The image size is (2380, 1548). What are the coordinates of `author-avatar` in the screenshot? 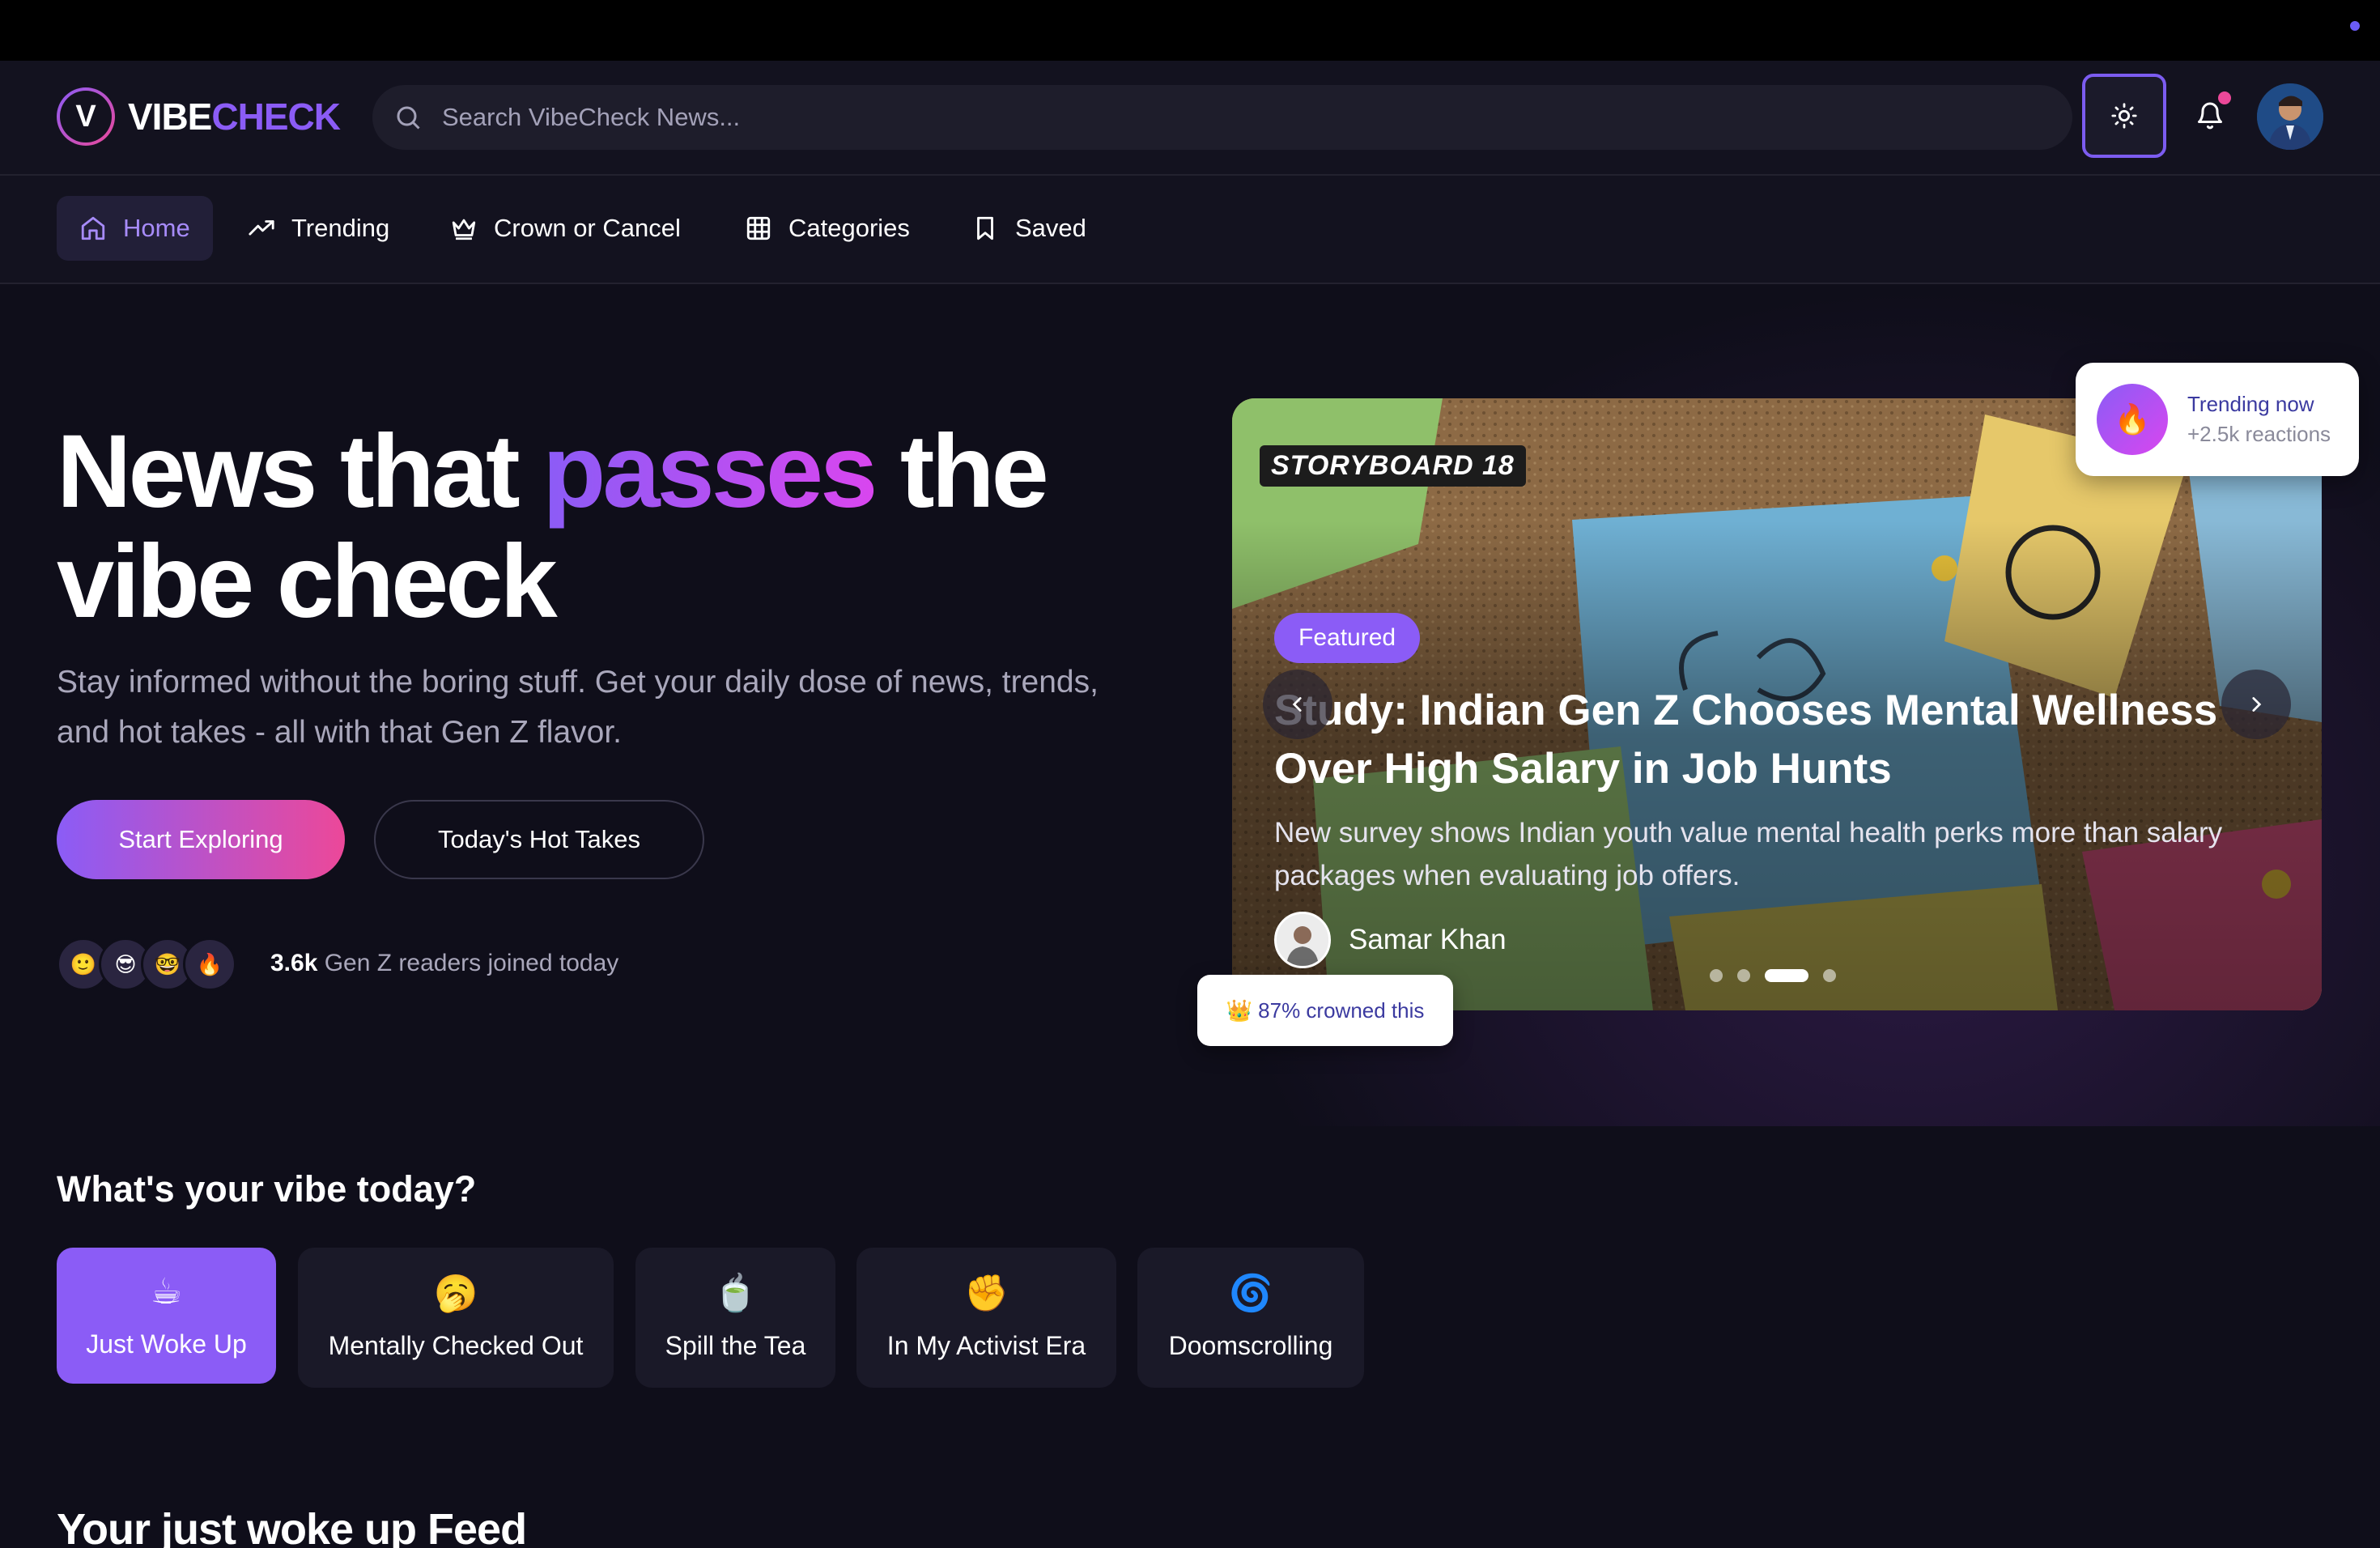 It's located at (1302, 940).